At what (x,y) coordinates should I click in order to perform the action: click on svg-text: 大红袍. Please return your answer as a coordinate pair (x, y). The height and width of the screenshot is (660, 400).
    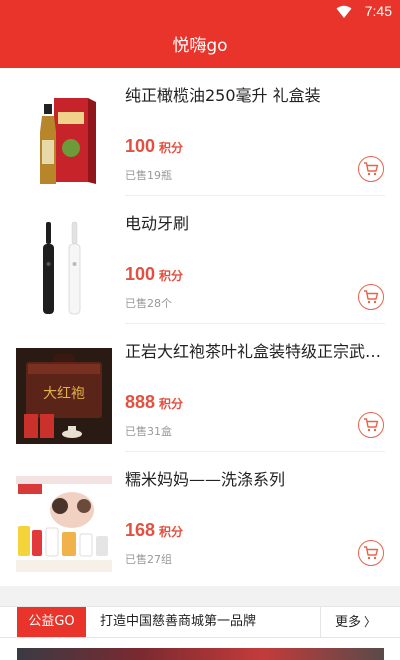
    Looking at the image, I should click on (64, 394).